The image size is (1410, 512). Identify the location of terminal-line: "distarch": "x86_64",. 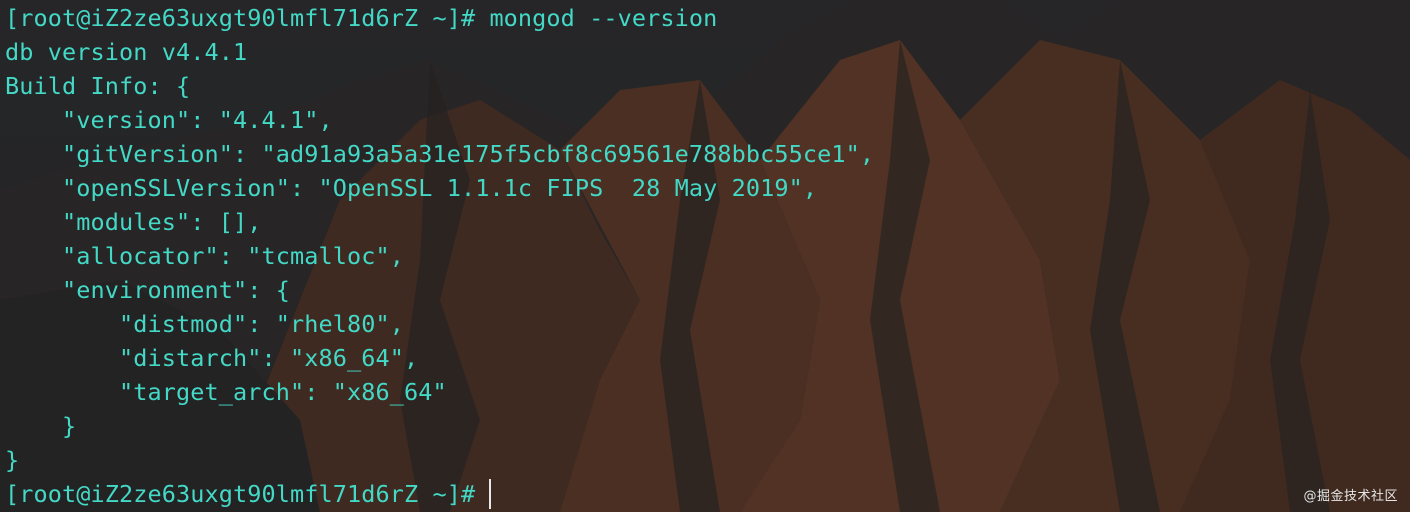
(212, 358).